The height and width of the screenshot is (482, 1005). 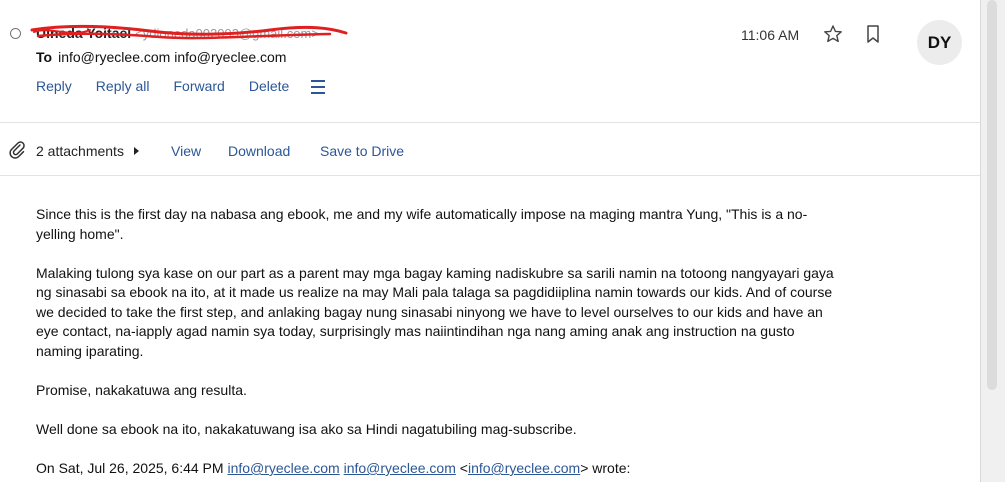 What do you see at coordinates (17, 150) in the screenshot?
I see `paperclip-icon` at bounding box center [17, 150].